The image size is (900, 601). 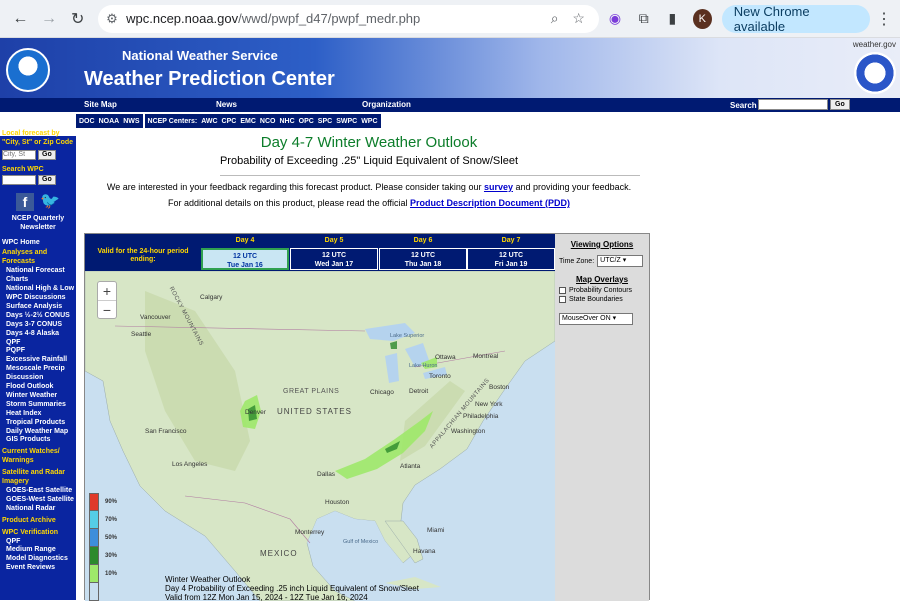 I want to click on map-city-label: Ottawa, so click(x=445, y=357).